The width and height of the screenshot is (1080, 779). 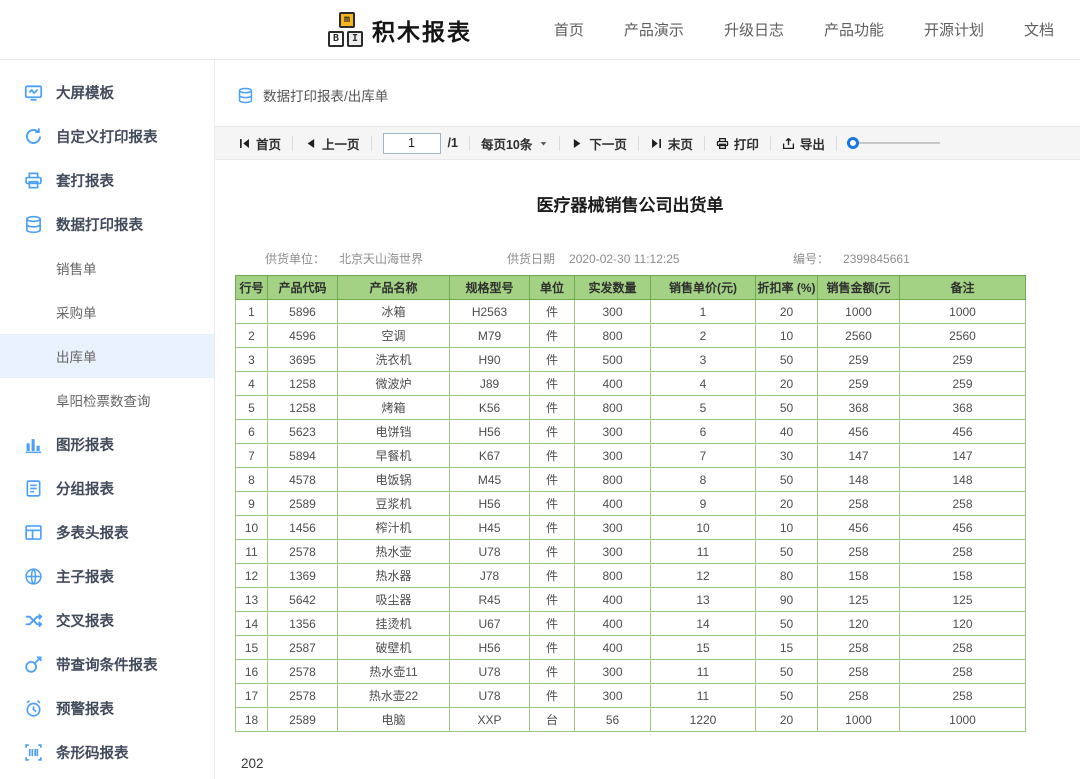 What do you see at coordinates (858, 599) in the screenshot?
I see `cell: 125` at bounding box center [858, 599].